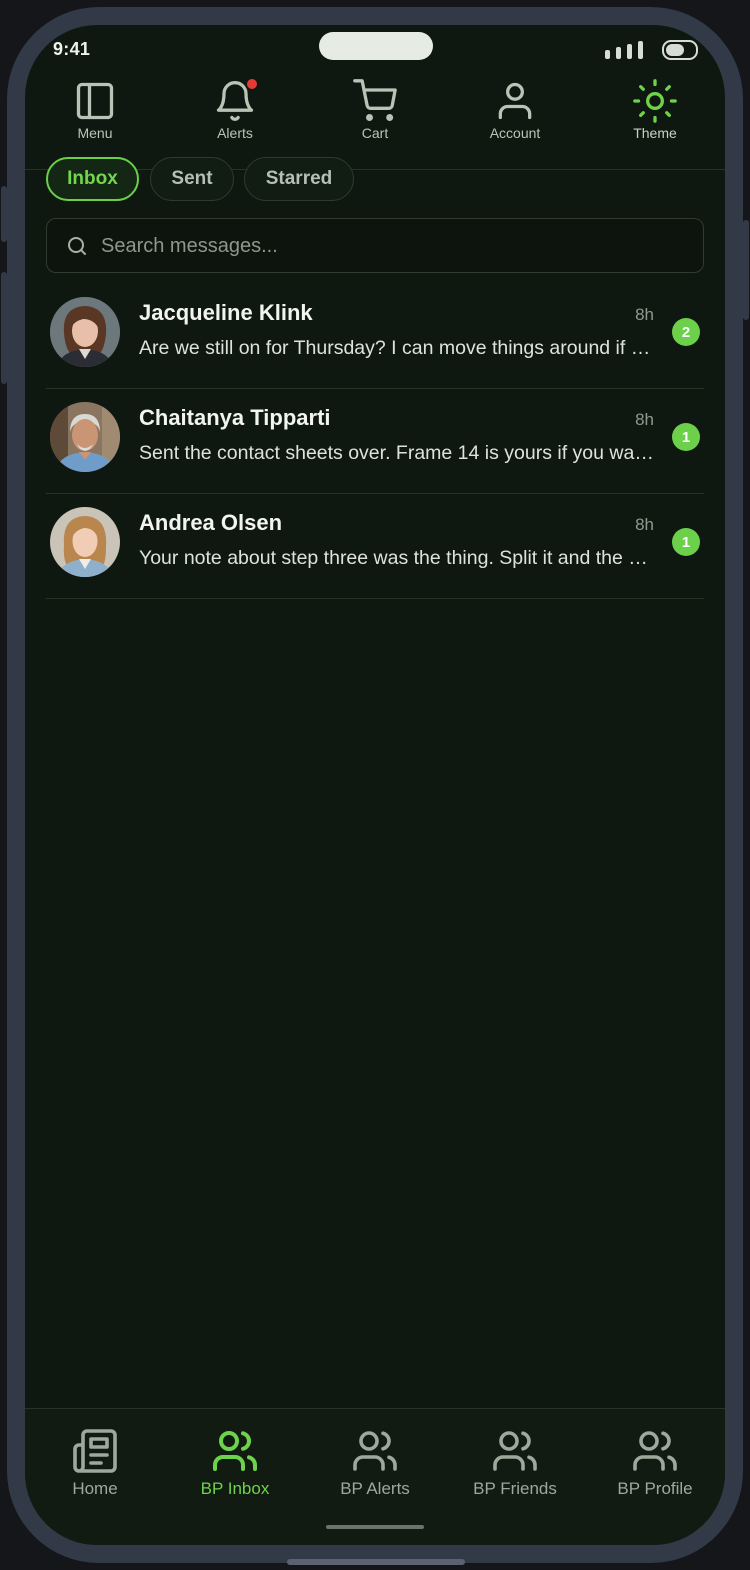 This screenshot has width=750, height=1570. What do you see at coordinates (77, 246) in the screenshot?
I see `search-icon` at bounding box center [77, 246].